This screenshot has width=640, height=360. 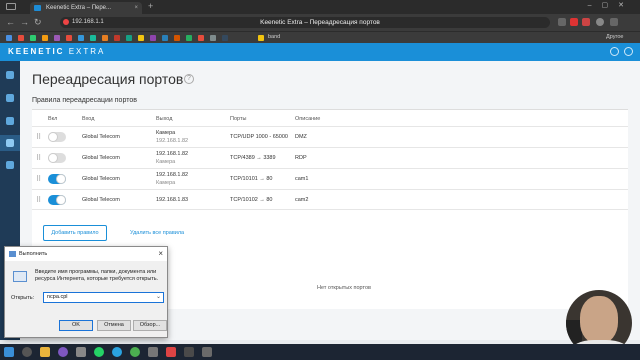 I want to click on page-title: Переадресация портов, so click(x=108, y=79).